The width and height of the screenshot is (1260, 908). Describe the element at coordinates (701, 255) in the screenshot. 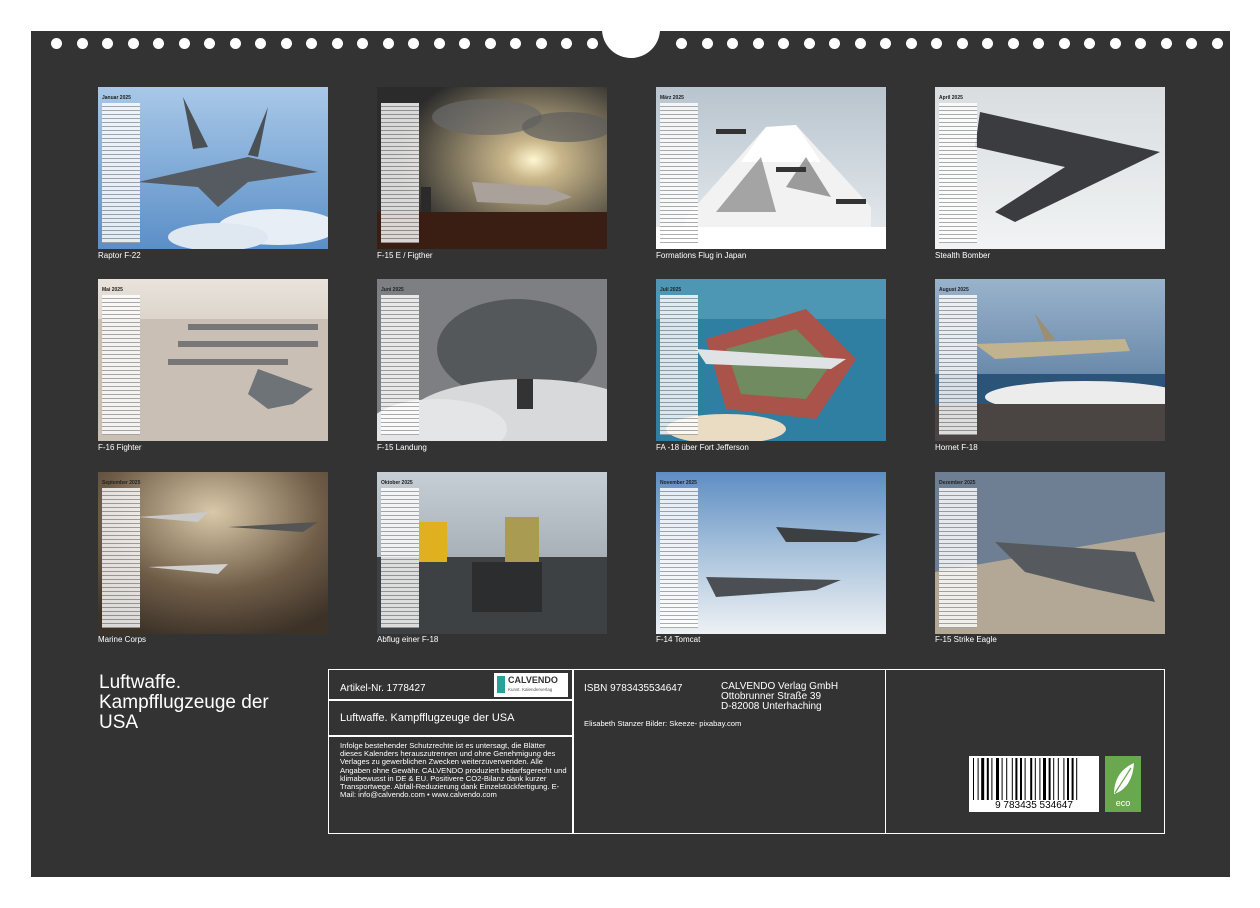

I see `caption-march: Formations Flug in Japan` at that location.